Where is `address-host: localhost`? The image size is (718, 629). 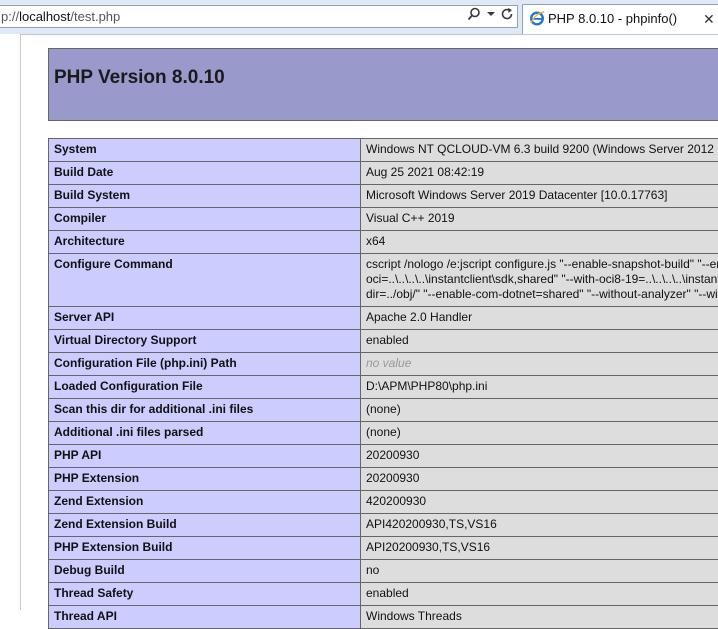 address-host: localhost is located at coordinates (44, 16).